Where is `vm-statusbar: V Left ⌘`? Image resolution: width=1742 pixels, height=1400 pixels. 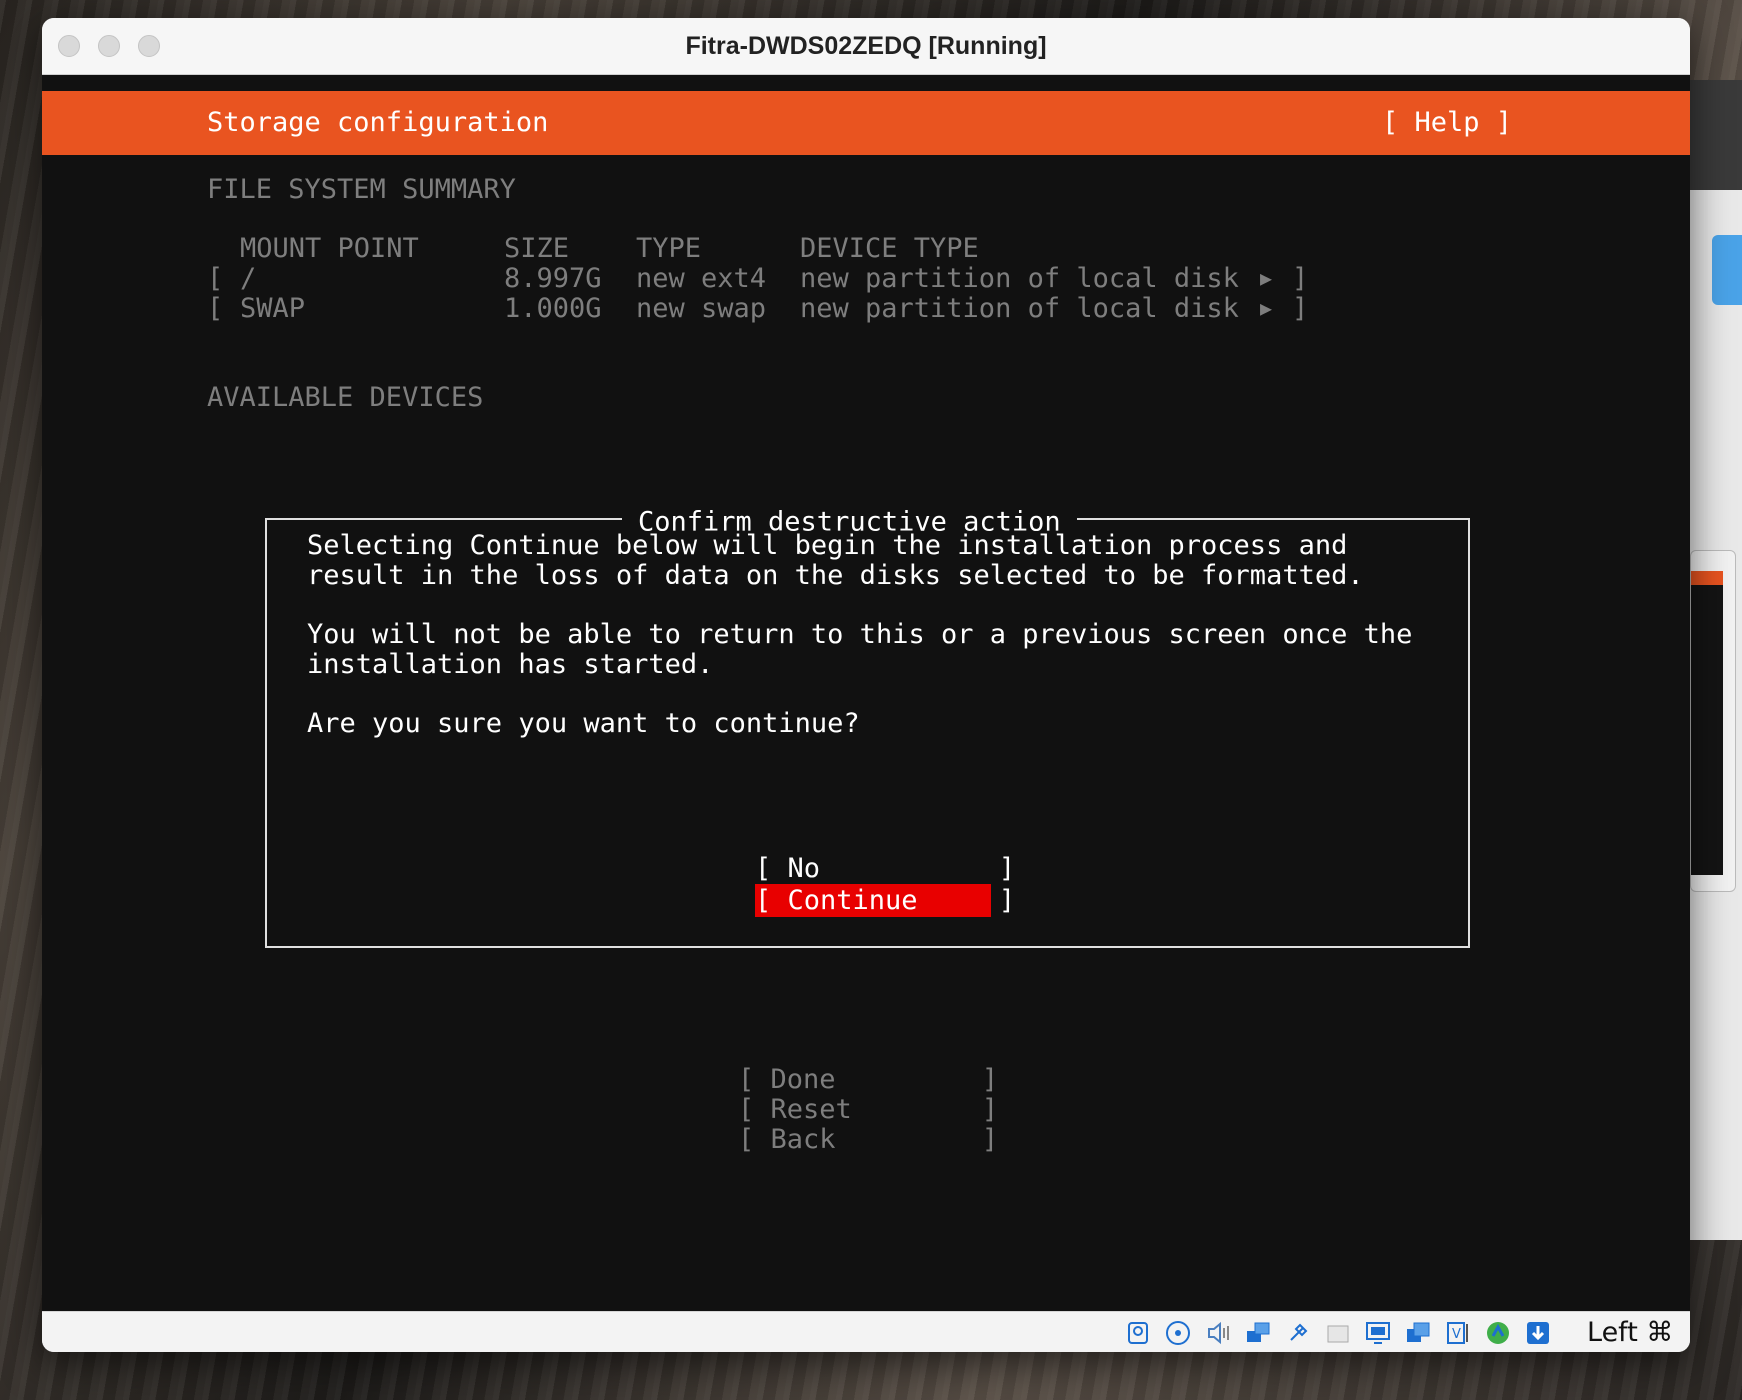 vm-statusbar: V Left ⌘ is located at coordinates (866, 1331).